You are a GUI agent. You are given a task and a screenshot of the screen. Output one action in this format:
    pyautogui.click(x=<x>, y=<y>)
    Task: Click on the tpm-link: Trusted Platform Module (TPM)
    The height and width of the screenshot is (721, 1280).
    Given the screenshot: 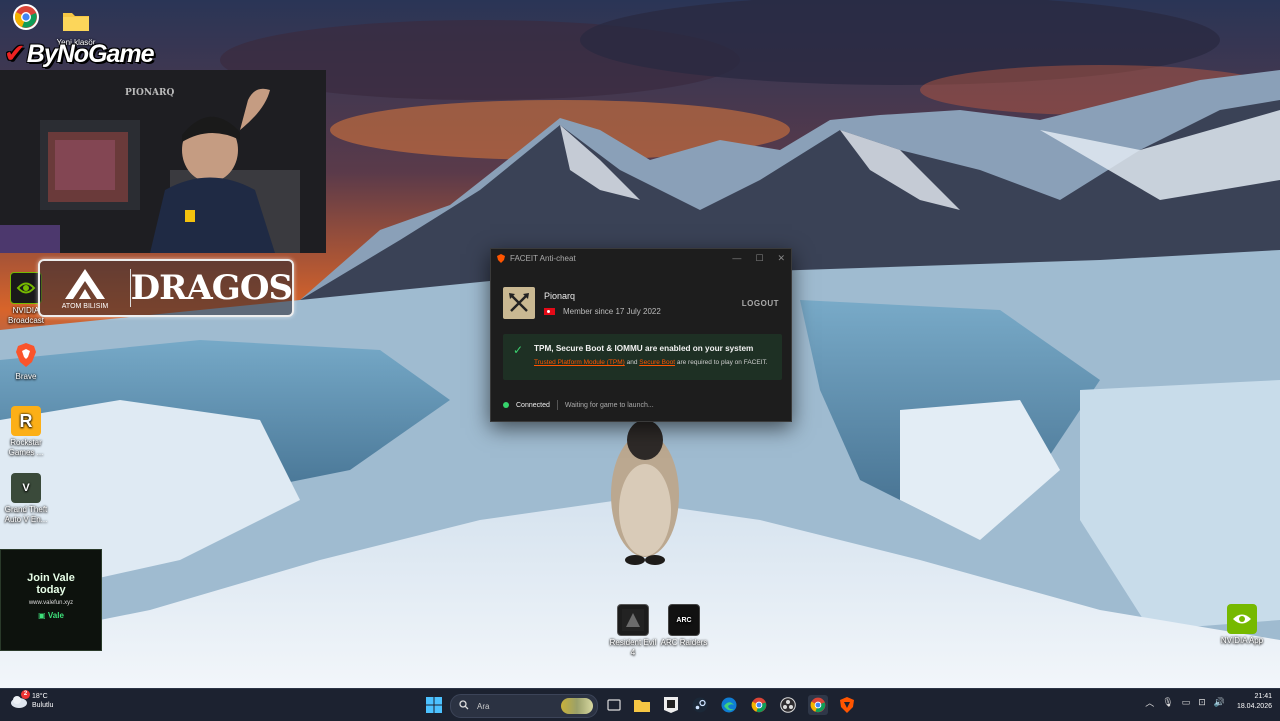 What is the action you would take?
    pyautogui.click(x=579, y=362)
    